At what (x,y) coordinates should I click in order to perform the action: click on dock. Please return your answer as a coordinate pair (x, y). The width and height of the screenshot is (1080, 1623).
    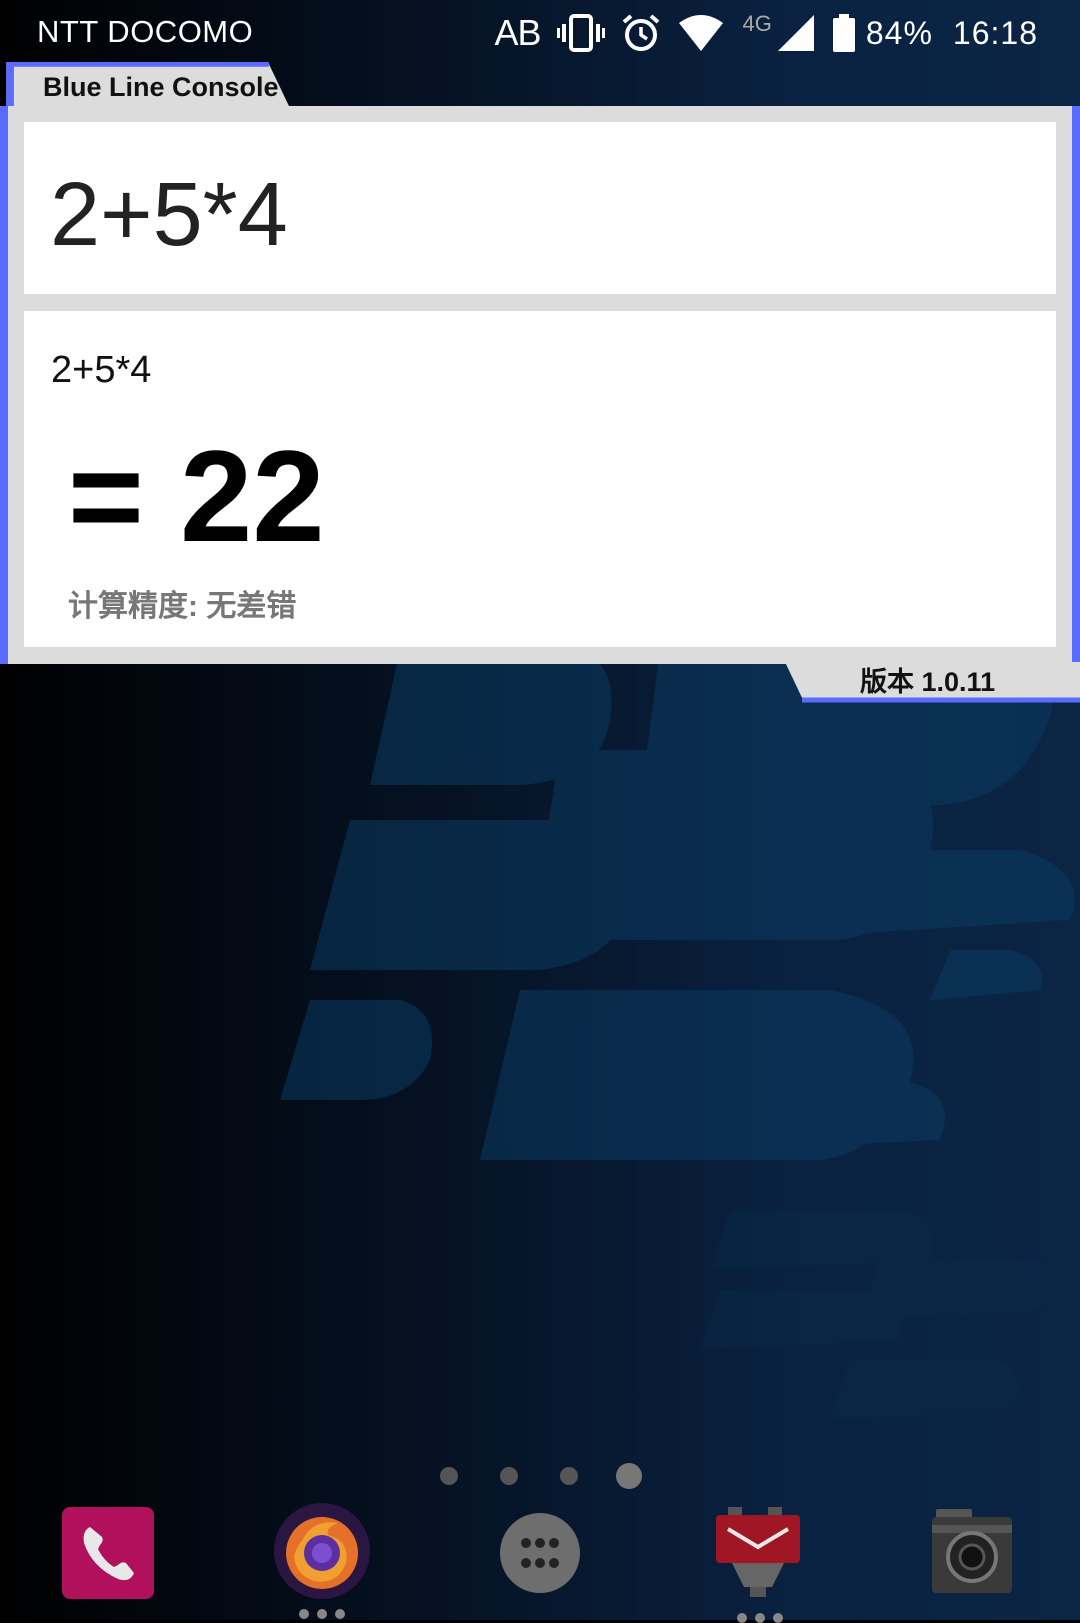
    Looking at the image, I should click on (540, 1559).